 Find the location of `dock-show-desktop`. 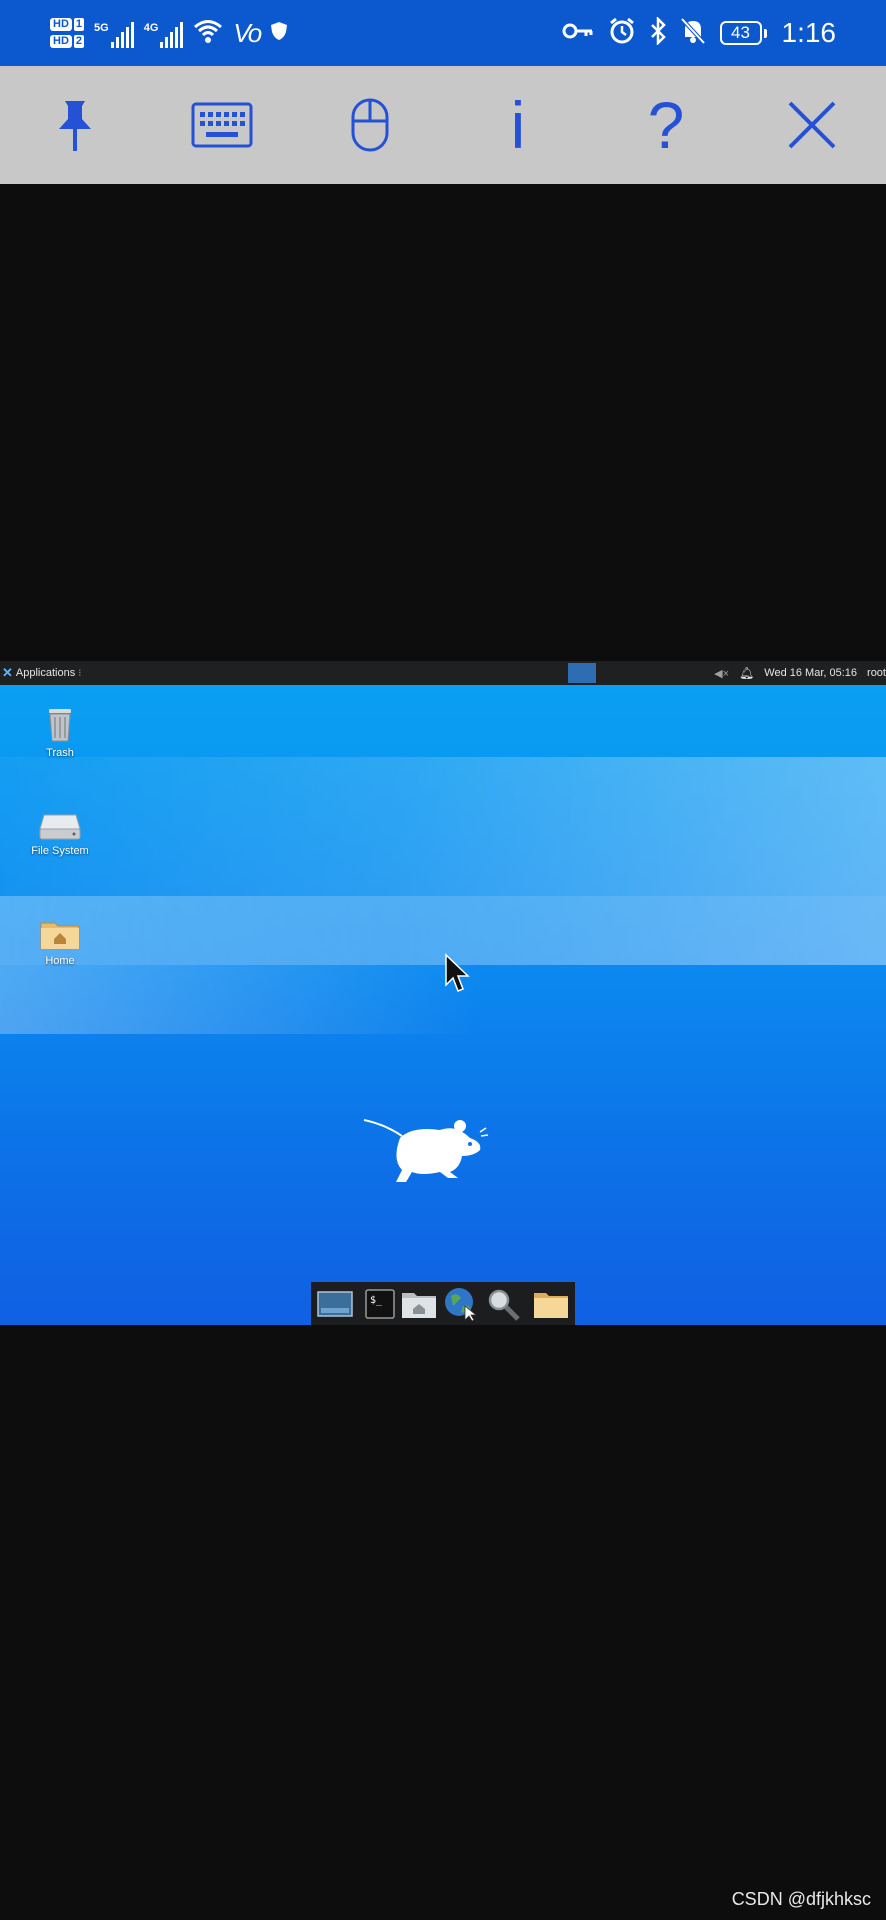

dock-show-desktop is located at coordinates (335, 1304).